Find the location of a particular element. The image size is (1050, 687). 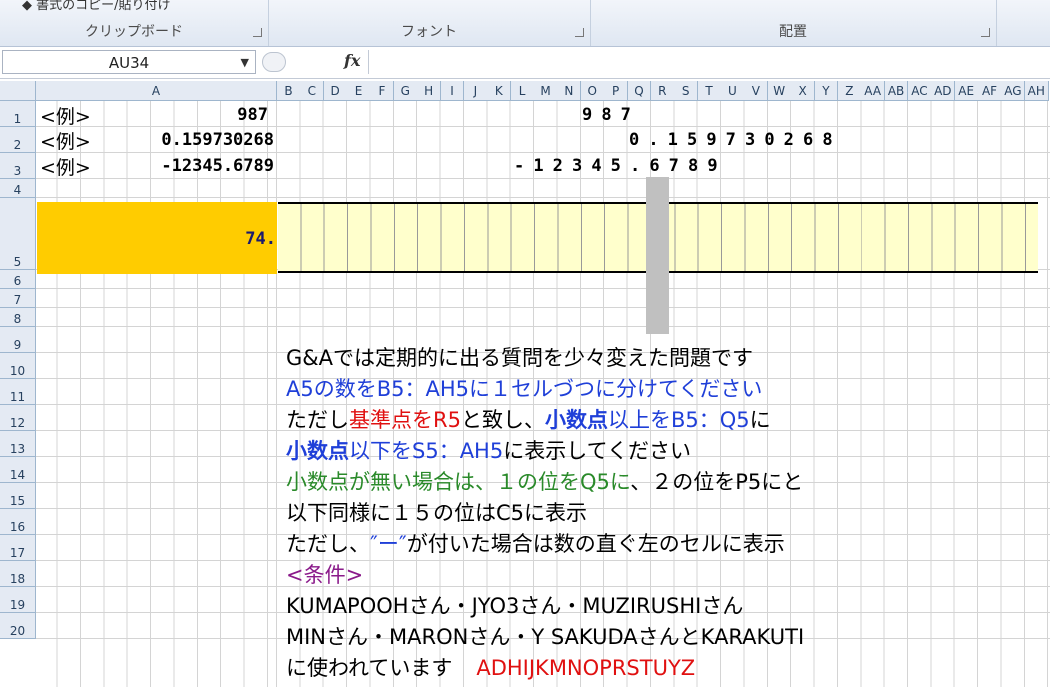

row-header-18: 18 is located at coordinates (18, 574).